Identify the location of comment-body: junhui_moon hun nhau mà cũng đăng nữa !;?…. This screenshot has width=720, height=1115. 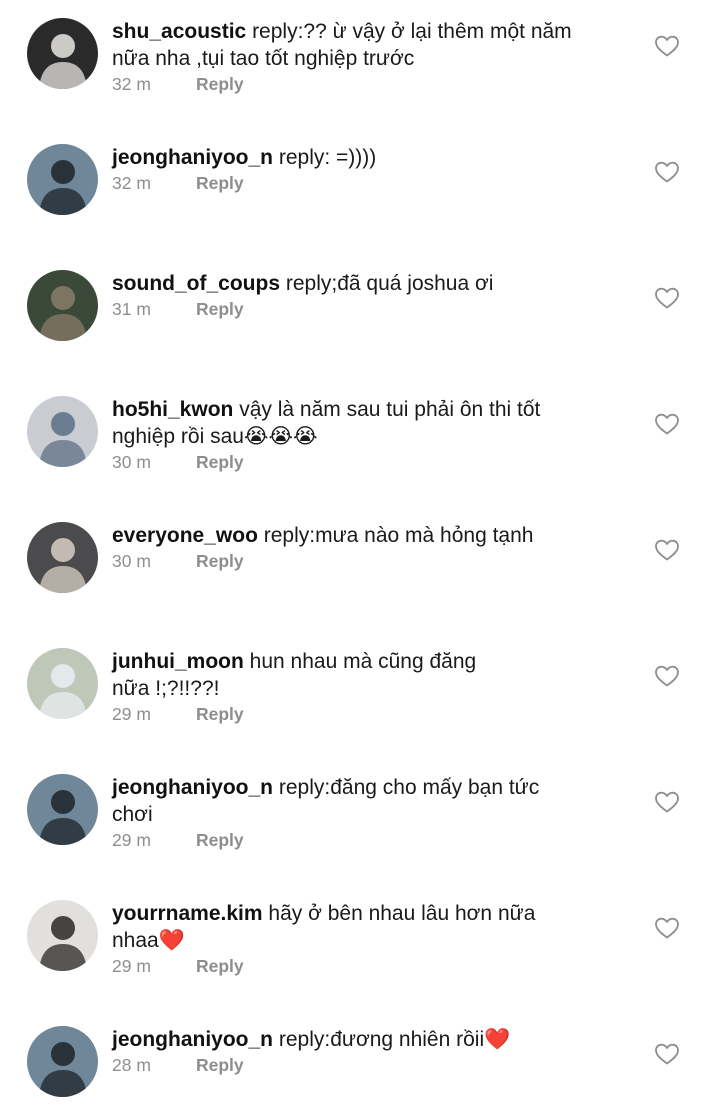
(372, 686).